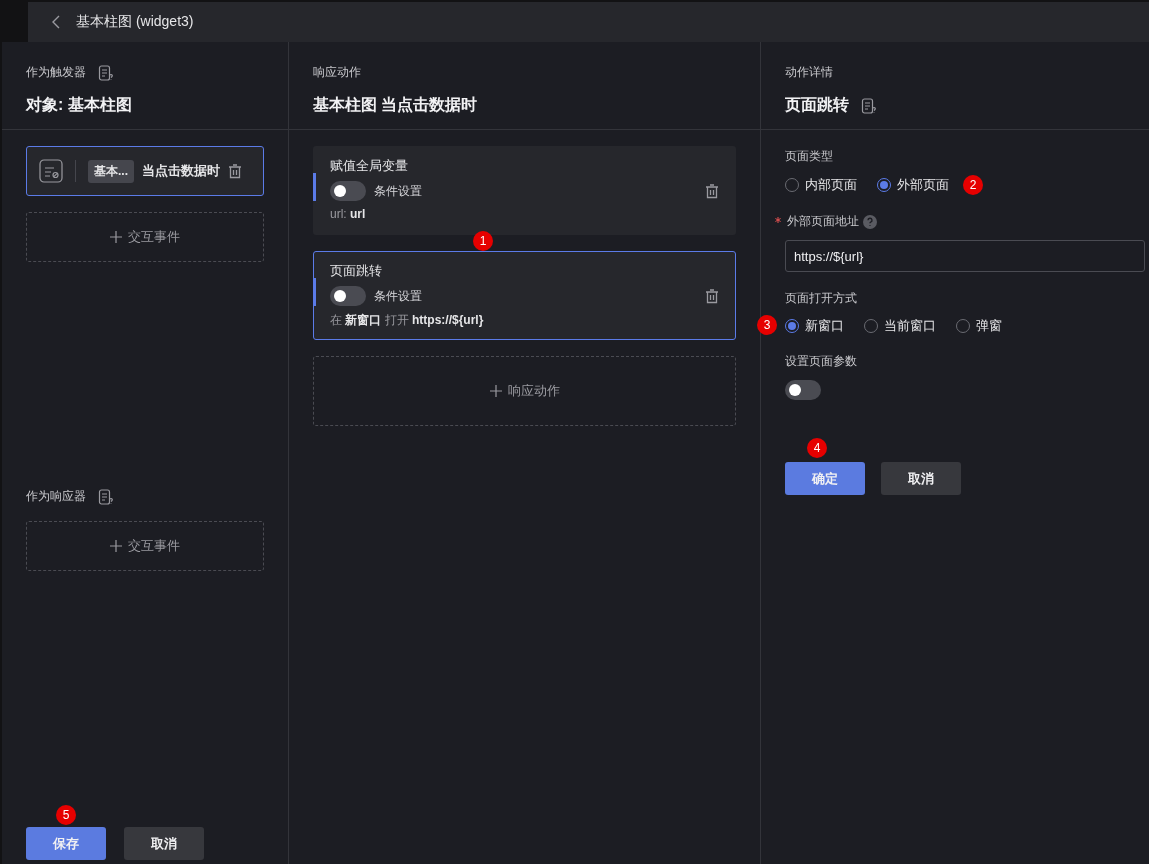  What do you see at coordinates (809, 156) in the screenshot?
I see `field-label: 页面类型` at bounding box center [809, 156].